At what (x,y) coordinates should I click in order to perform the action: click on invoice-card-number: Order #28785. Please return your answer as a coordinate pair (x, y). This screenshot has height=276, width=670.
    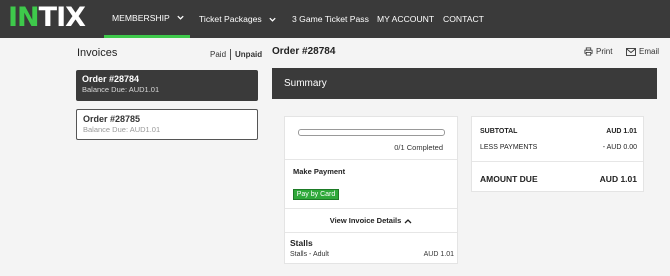
    Looking at the image, I should click on (112, 119).